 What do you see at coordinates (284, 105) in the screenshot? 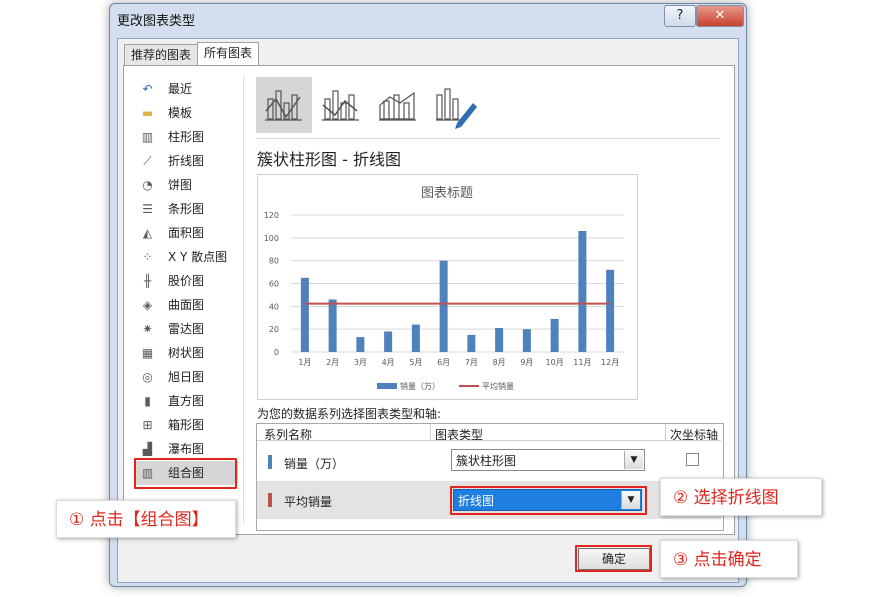
I see `combo-column-line-icon` at bounding box center [284, 105].